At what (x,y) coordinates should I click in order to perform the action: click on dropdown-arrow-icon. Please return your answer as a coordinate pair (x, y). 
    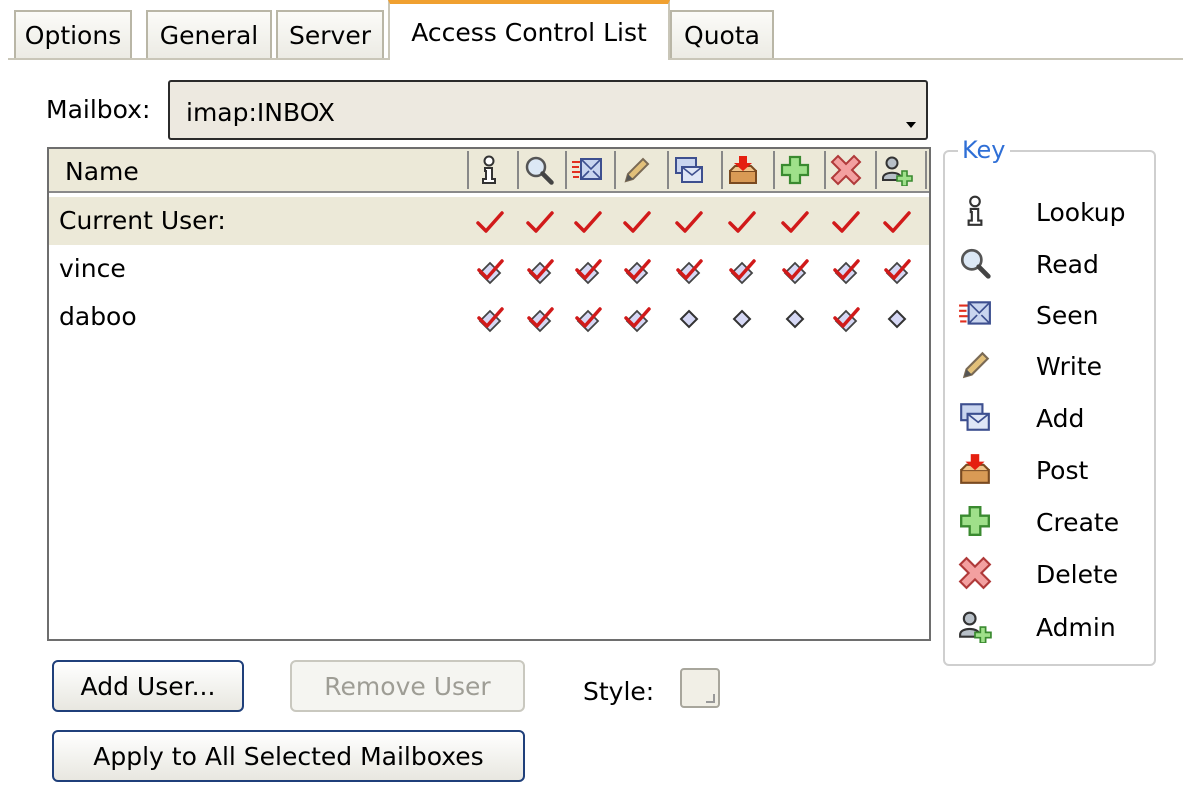
    Looking at the image, I should click on (911, 125).